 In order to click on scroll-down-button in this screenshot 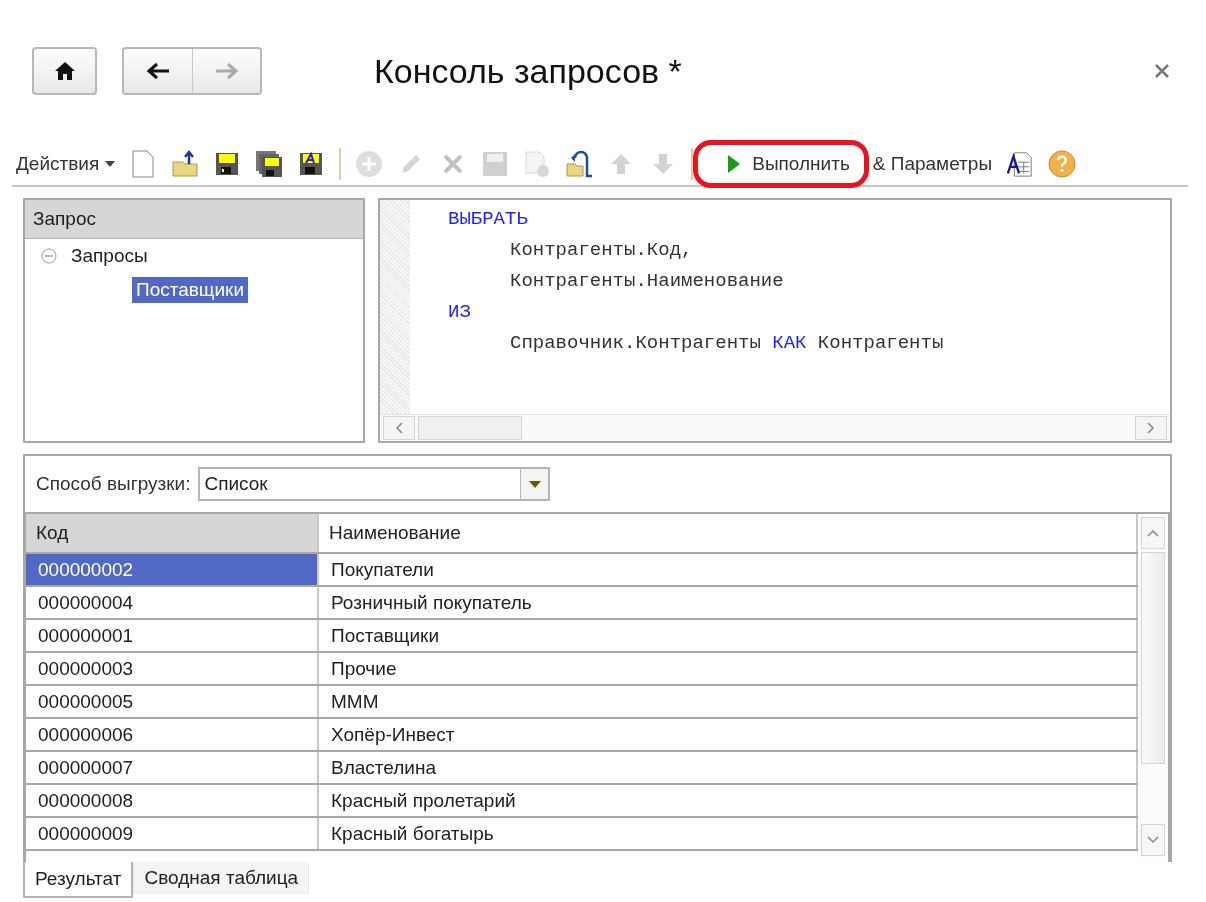, I will do `click(1153, 840)`.